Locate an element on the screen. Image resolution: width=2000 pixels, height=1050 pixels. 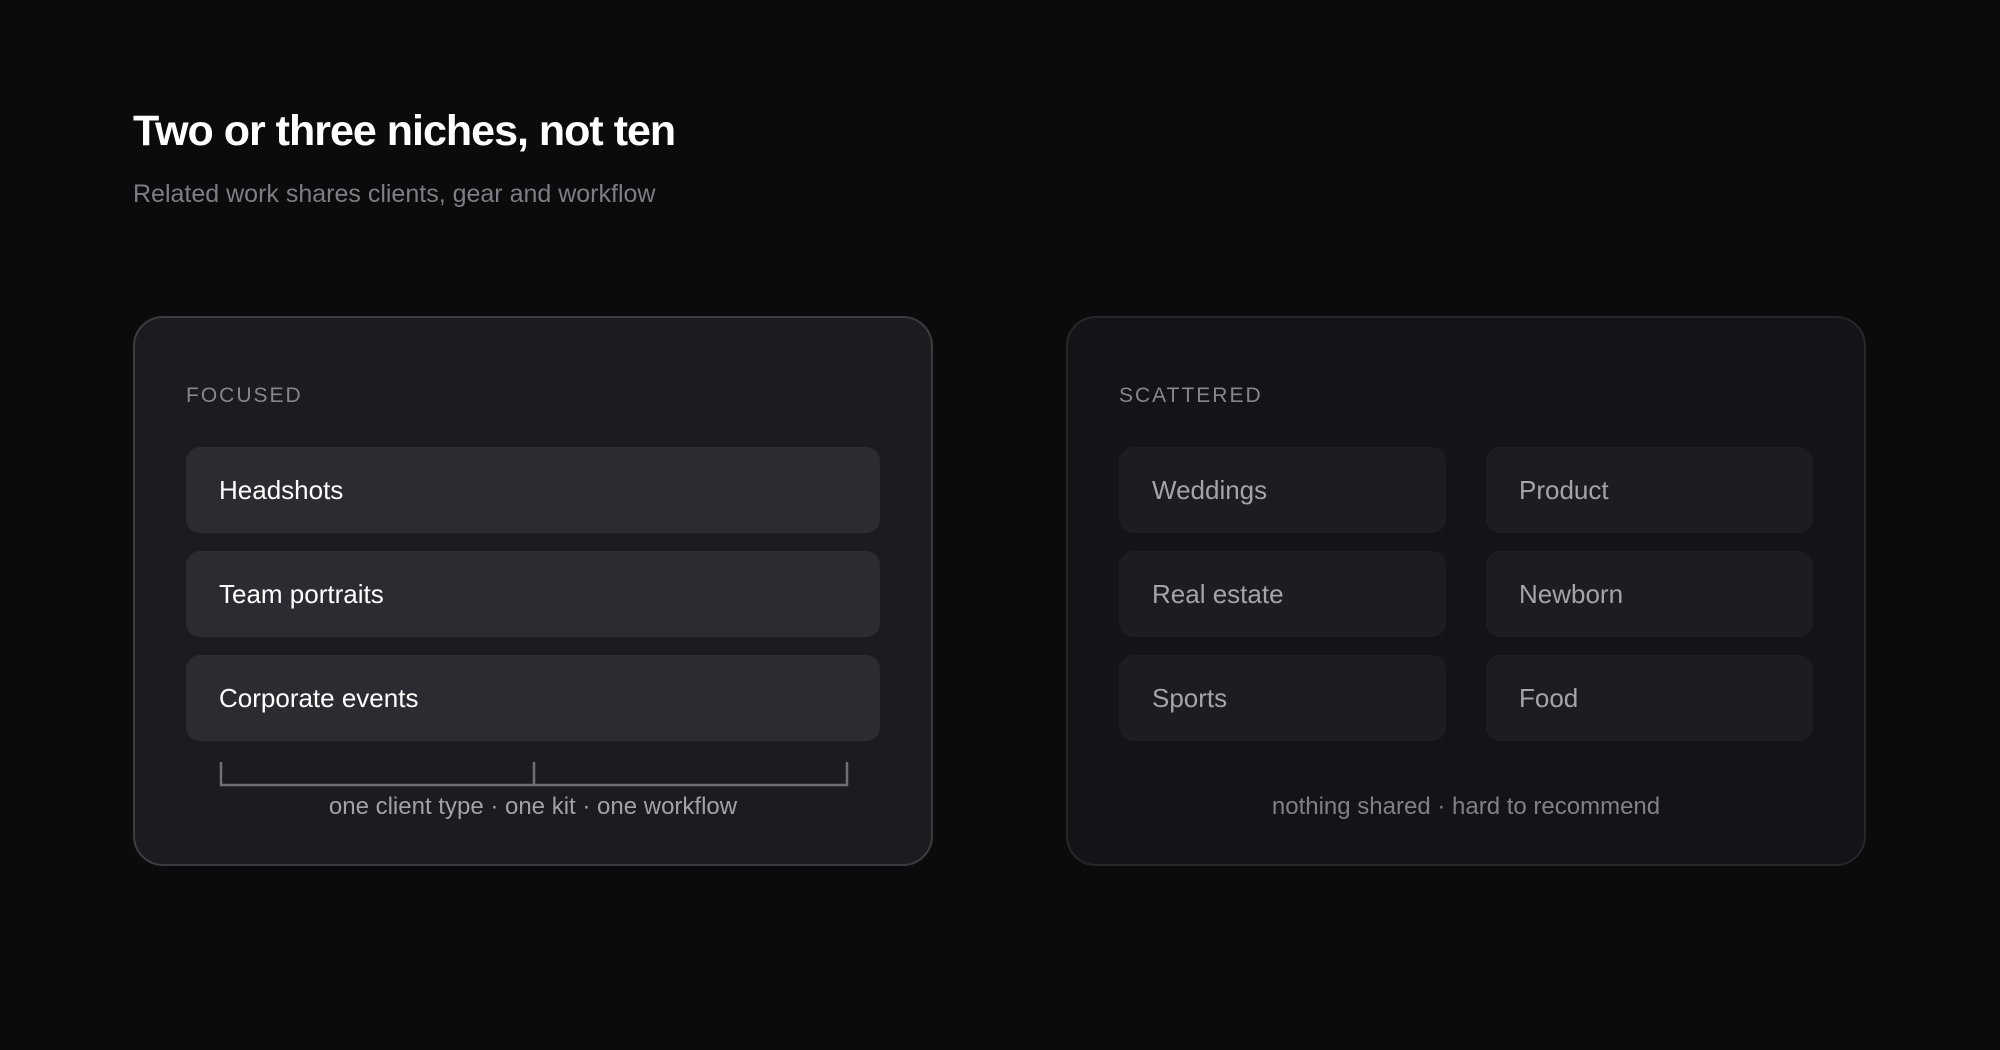
shared-bracket is located at coordinates (534, 774).